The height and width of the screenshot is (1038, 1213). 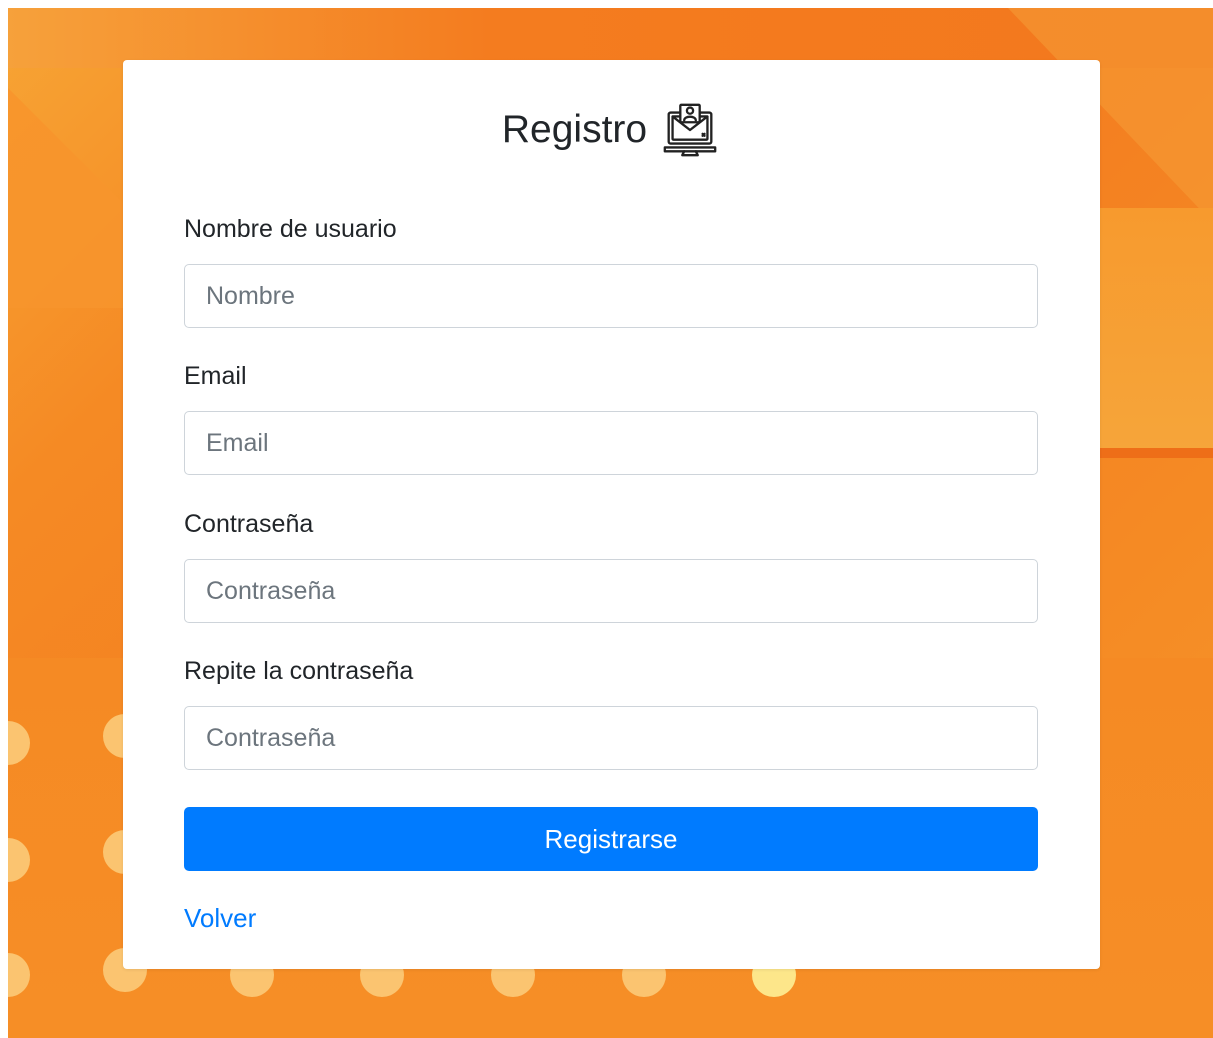 I want to click on email-field-group: Email, so click(x=611, y=417).